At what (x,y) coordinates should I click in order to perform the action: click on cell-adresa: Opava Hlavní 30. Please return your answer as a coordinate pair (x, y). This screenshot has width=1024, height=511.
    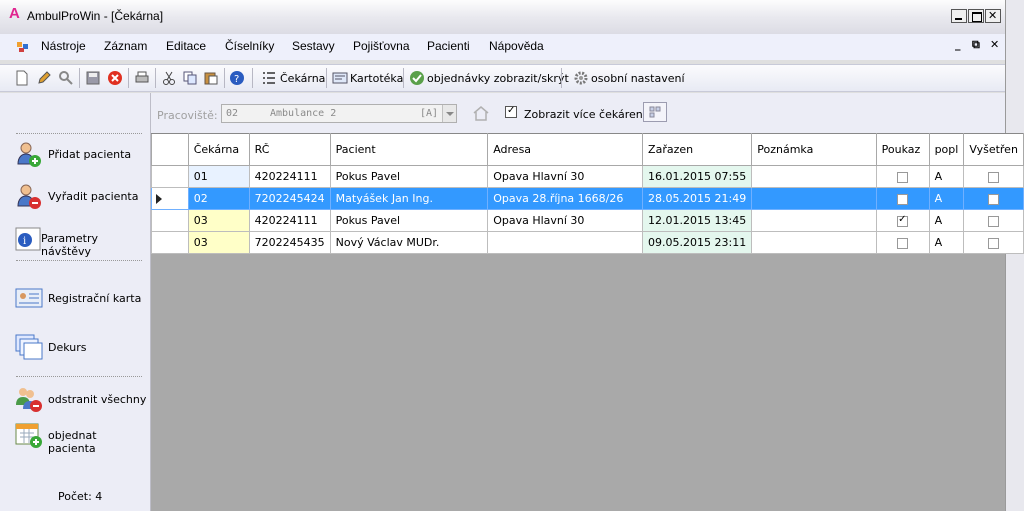
    Looking at the image, I should click on (565, 220).